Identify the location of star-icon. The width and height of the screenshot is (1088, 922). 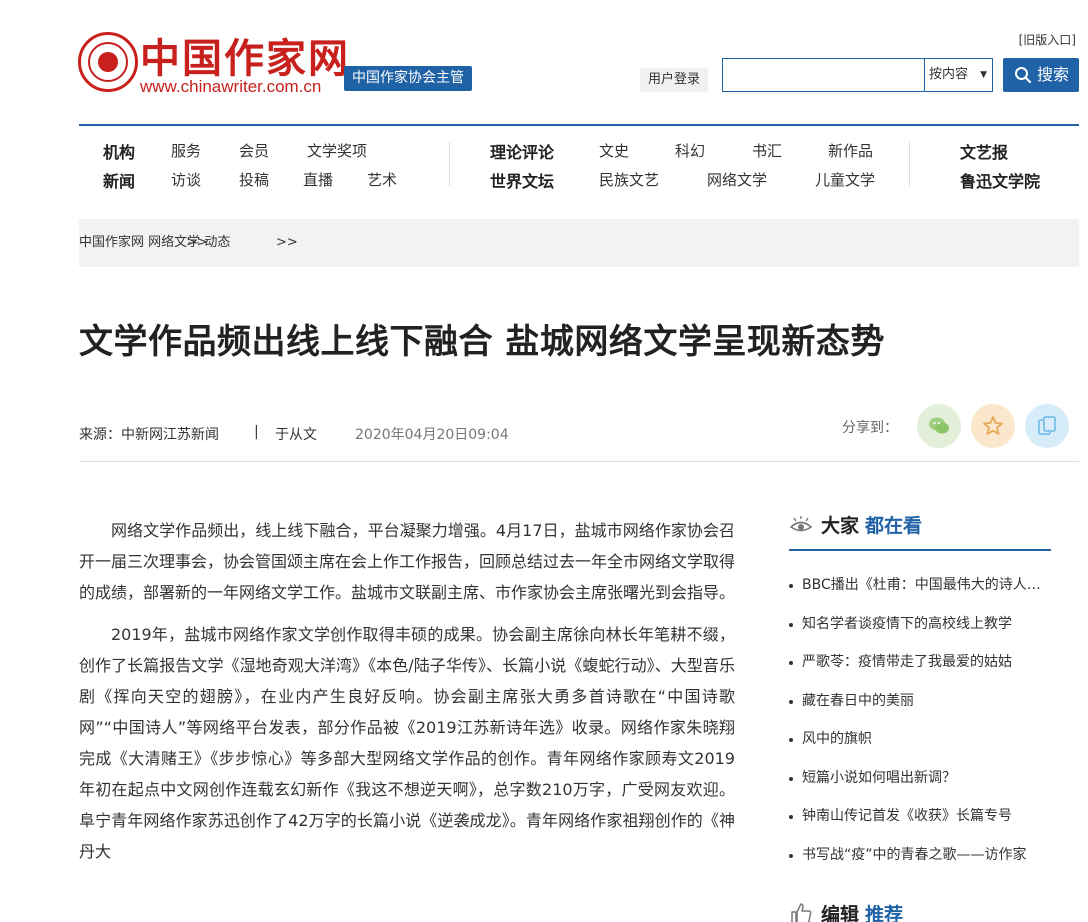
(993, 425).